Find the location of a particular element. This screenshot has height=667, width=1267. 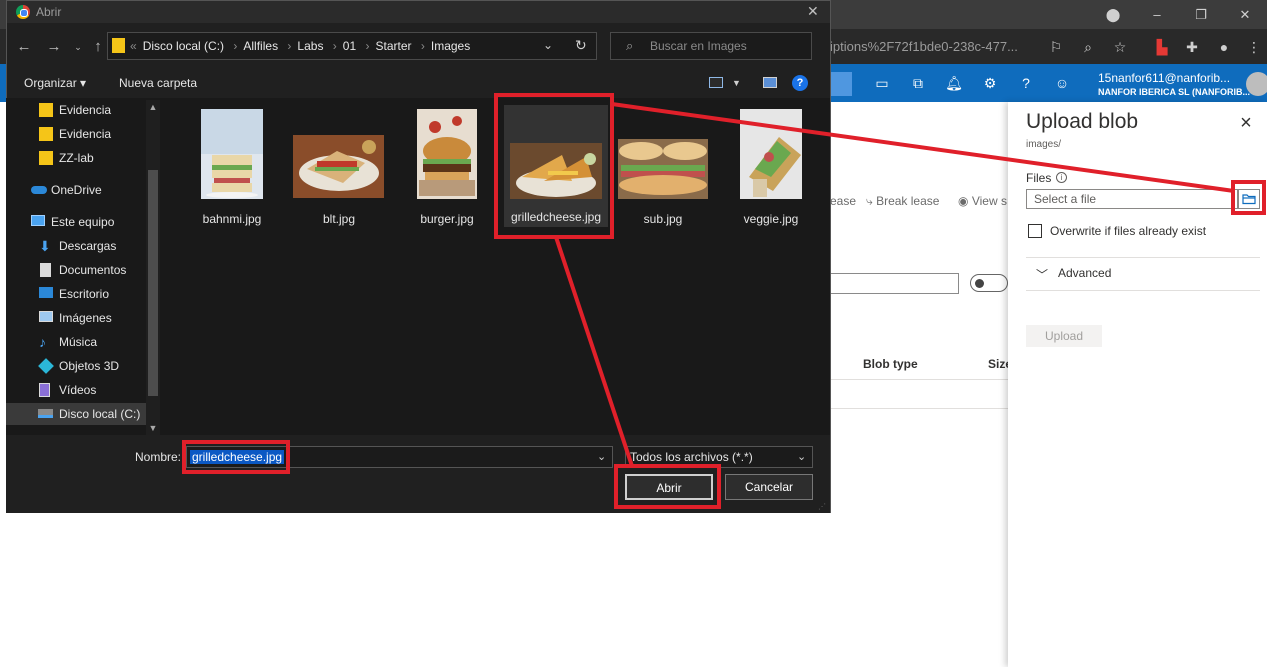

upload-button: Upload is located at coordinates (1064, 336).